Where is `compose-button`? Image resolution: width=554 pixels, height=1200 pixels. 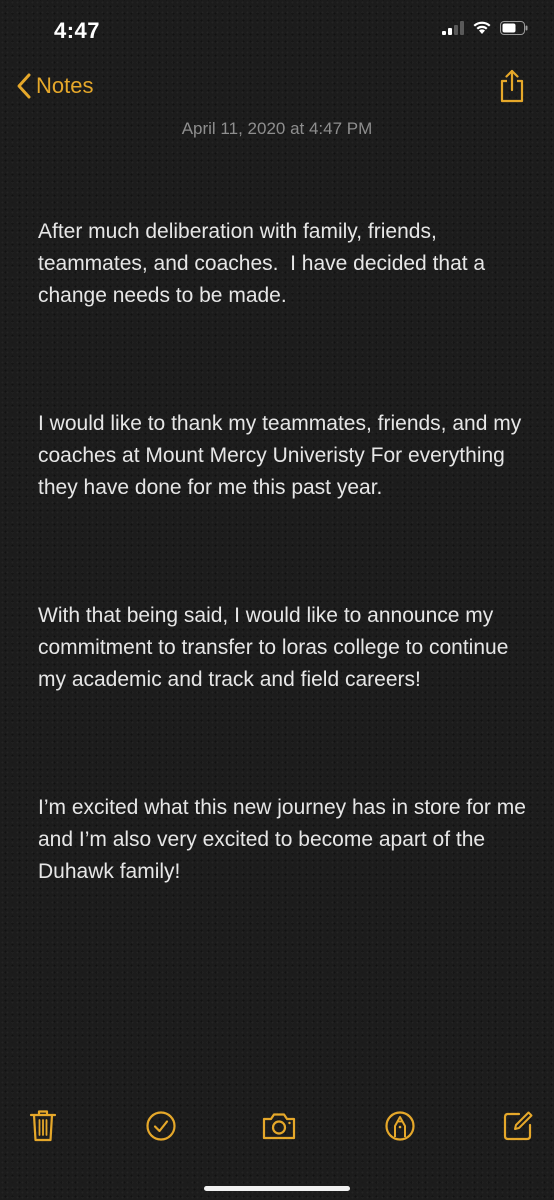
compose-button is located at coordinates (518, 1126).